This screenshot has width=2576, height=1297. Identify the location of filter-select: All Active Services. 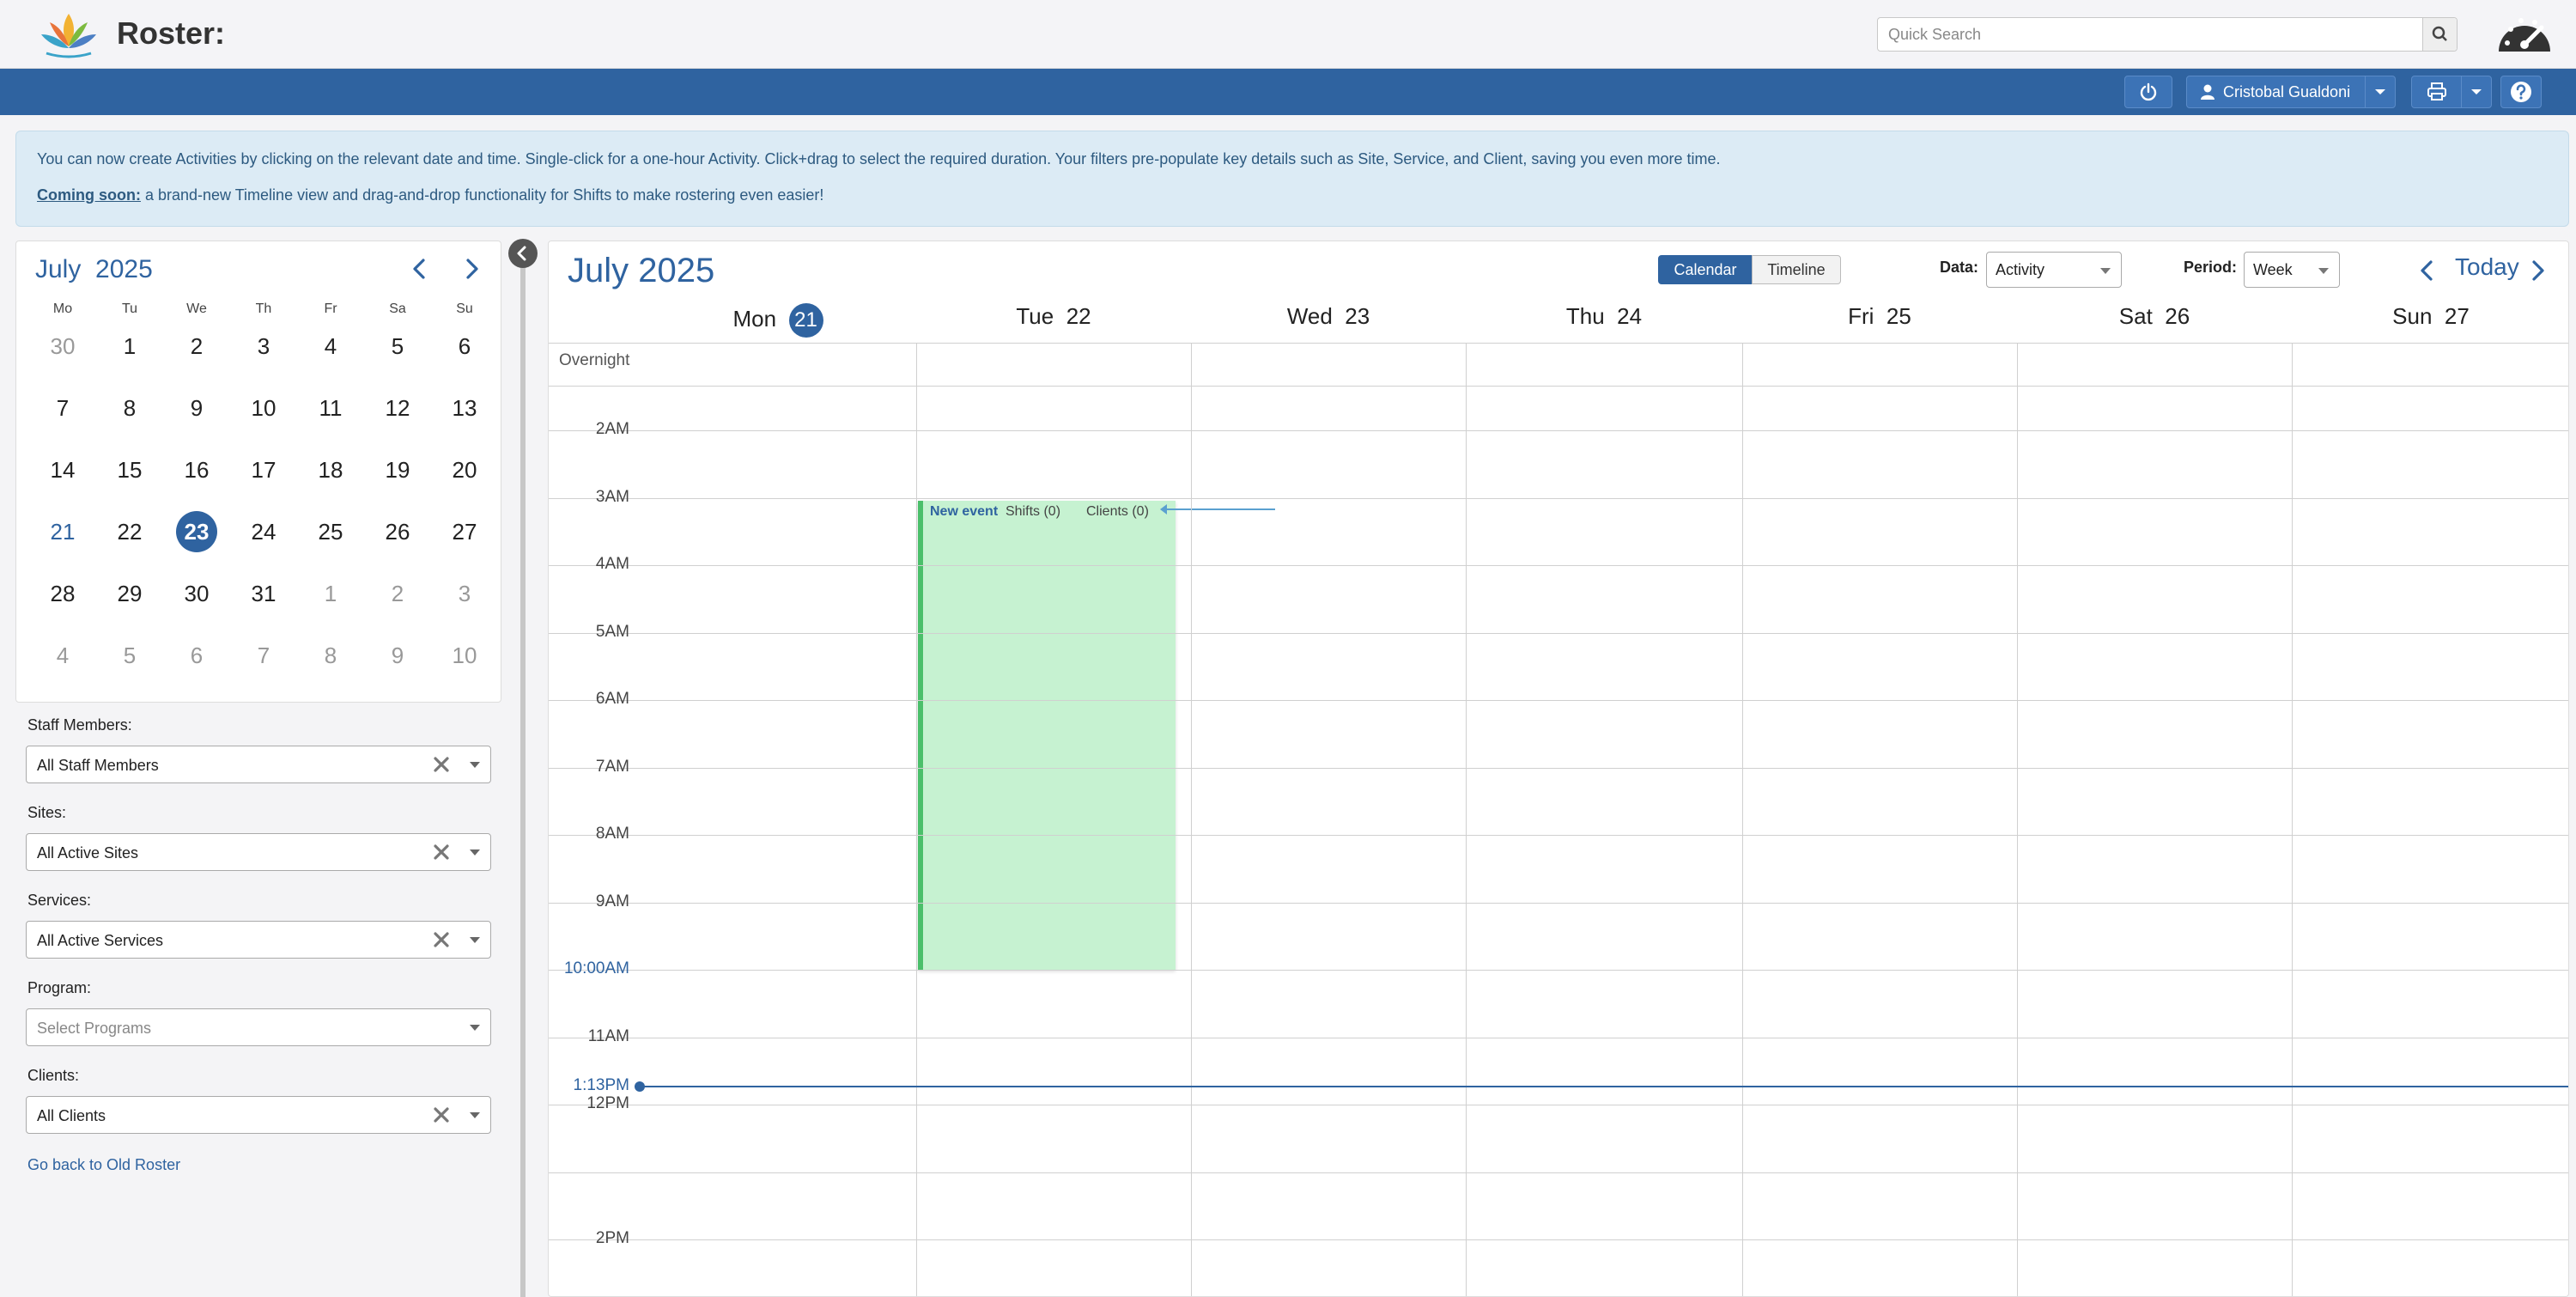
(258, 940).